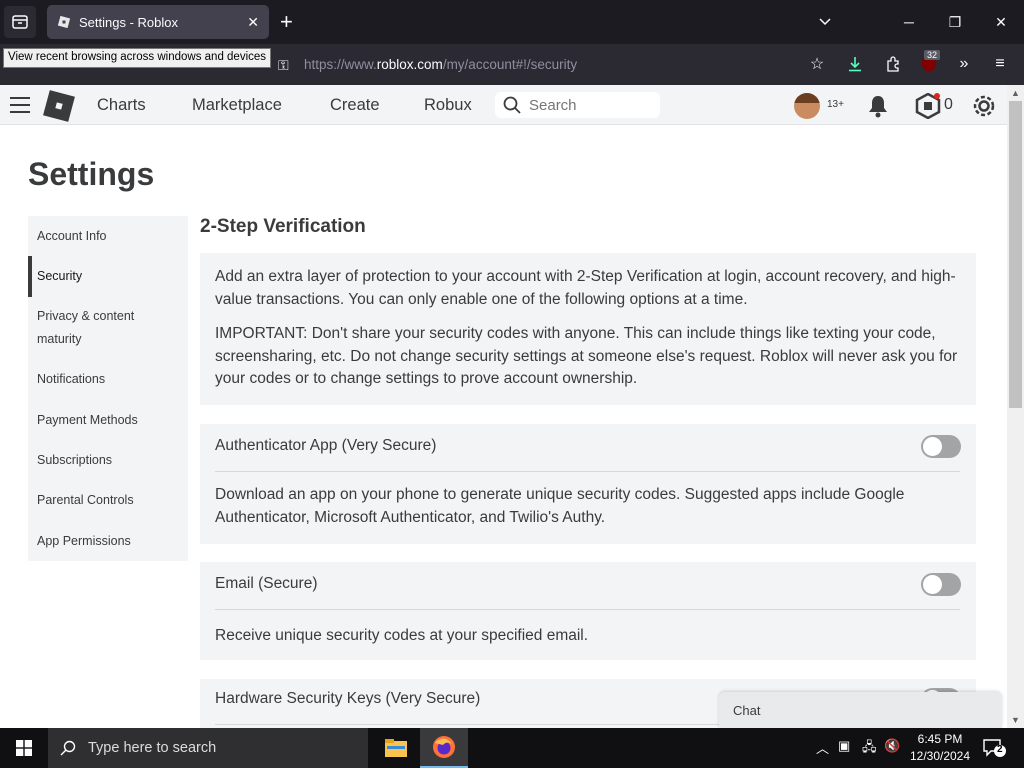 The width and height of the screenshot is (1024, 768). I want to click on url-host: roblox.com, so click(409, 64).